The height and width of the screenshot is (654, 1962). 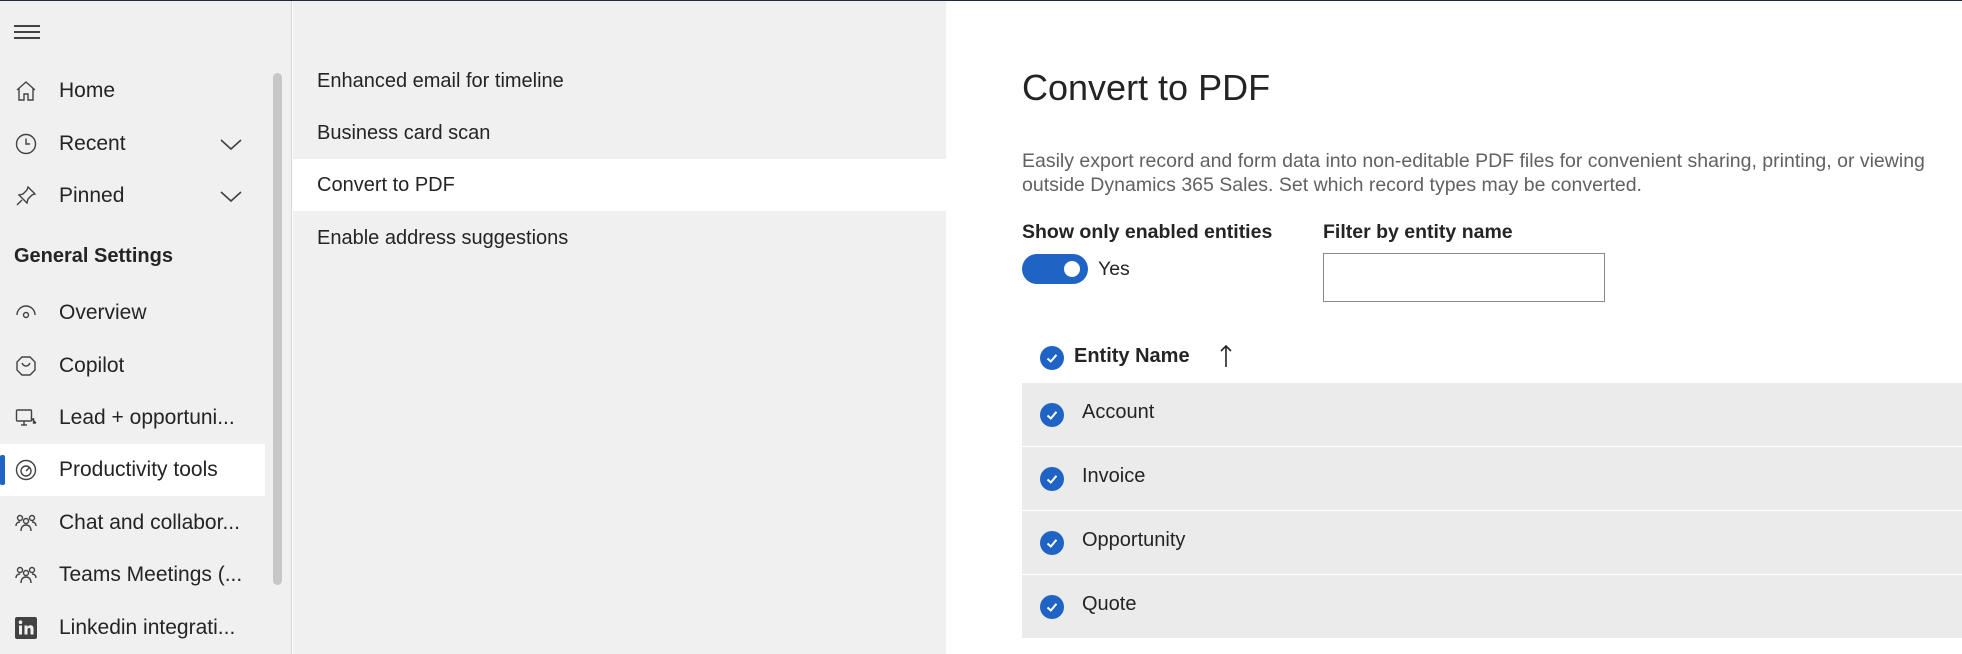 I want to click on toggle-knob, so click(x=1072, y=269).